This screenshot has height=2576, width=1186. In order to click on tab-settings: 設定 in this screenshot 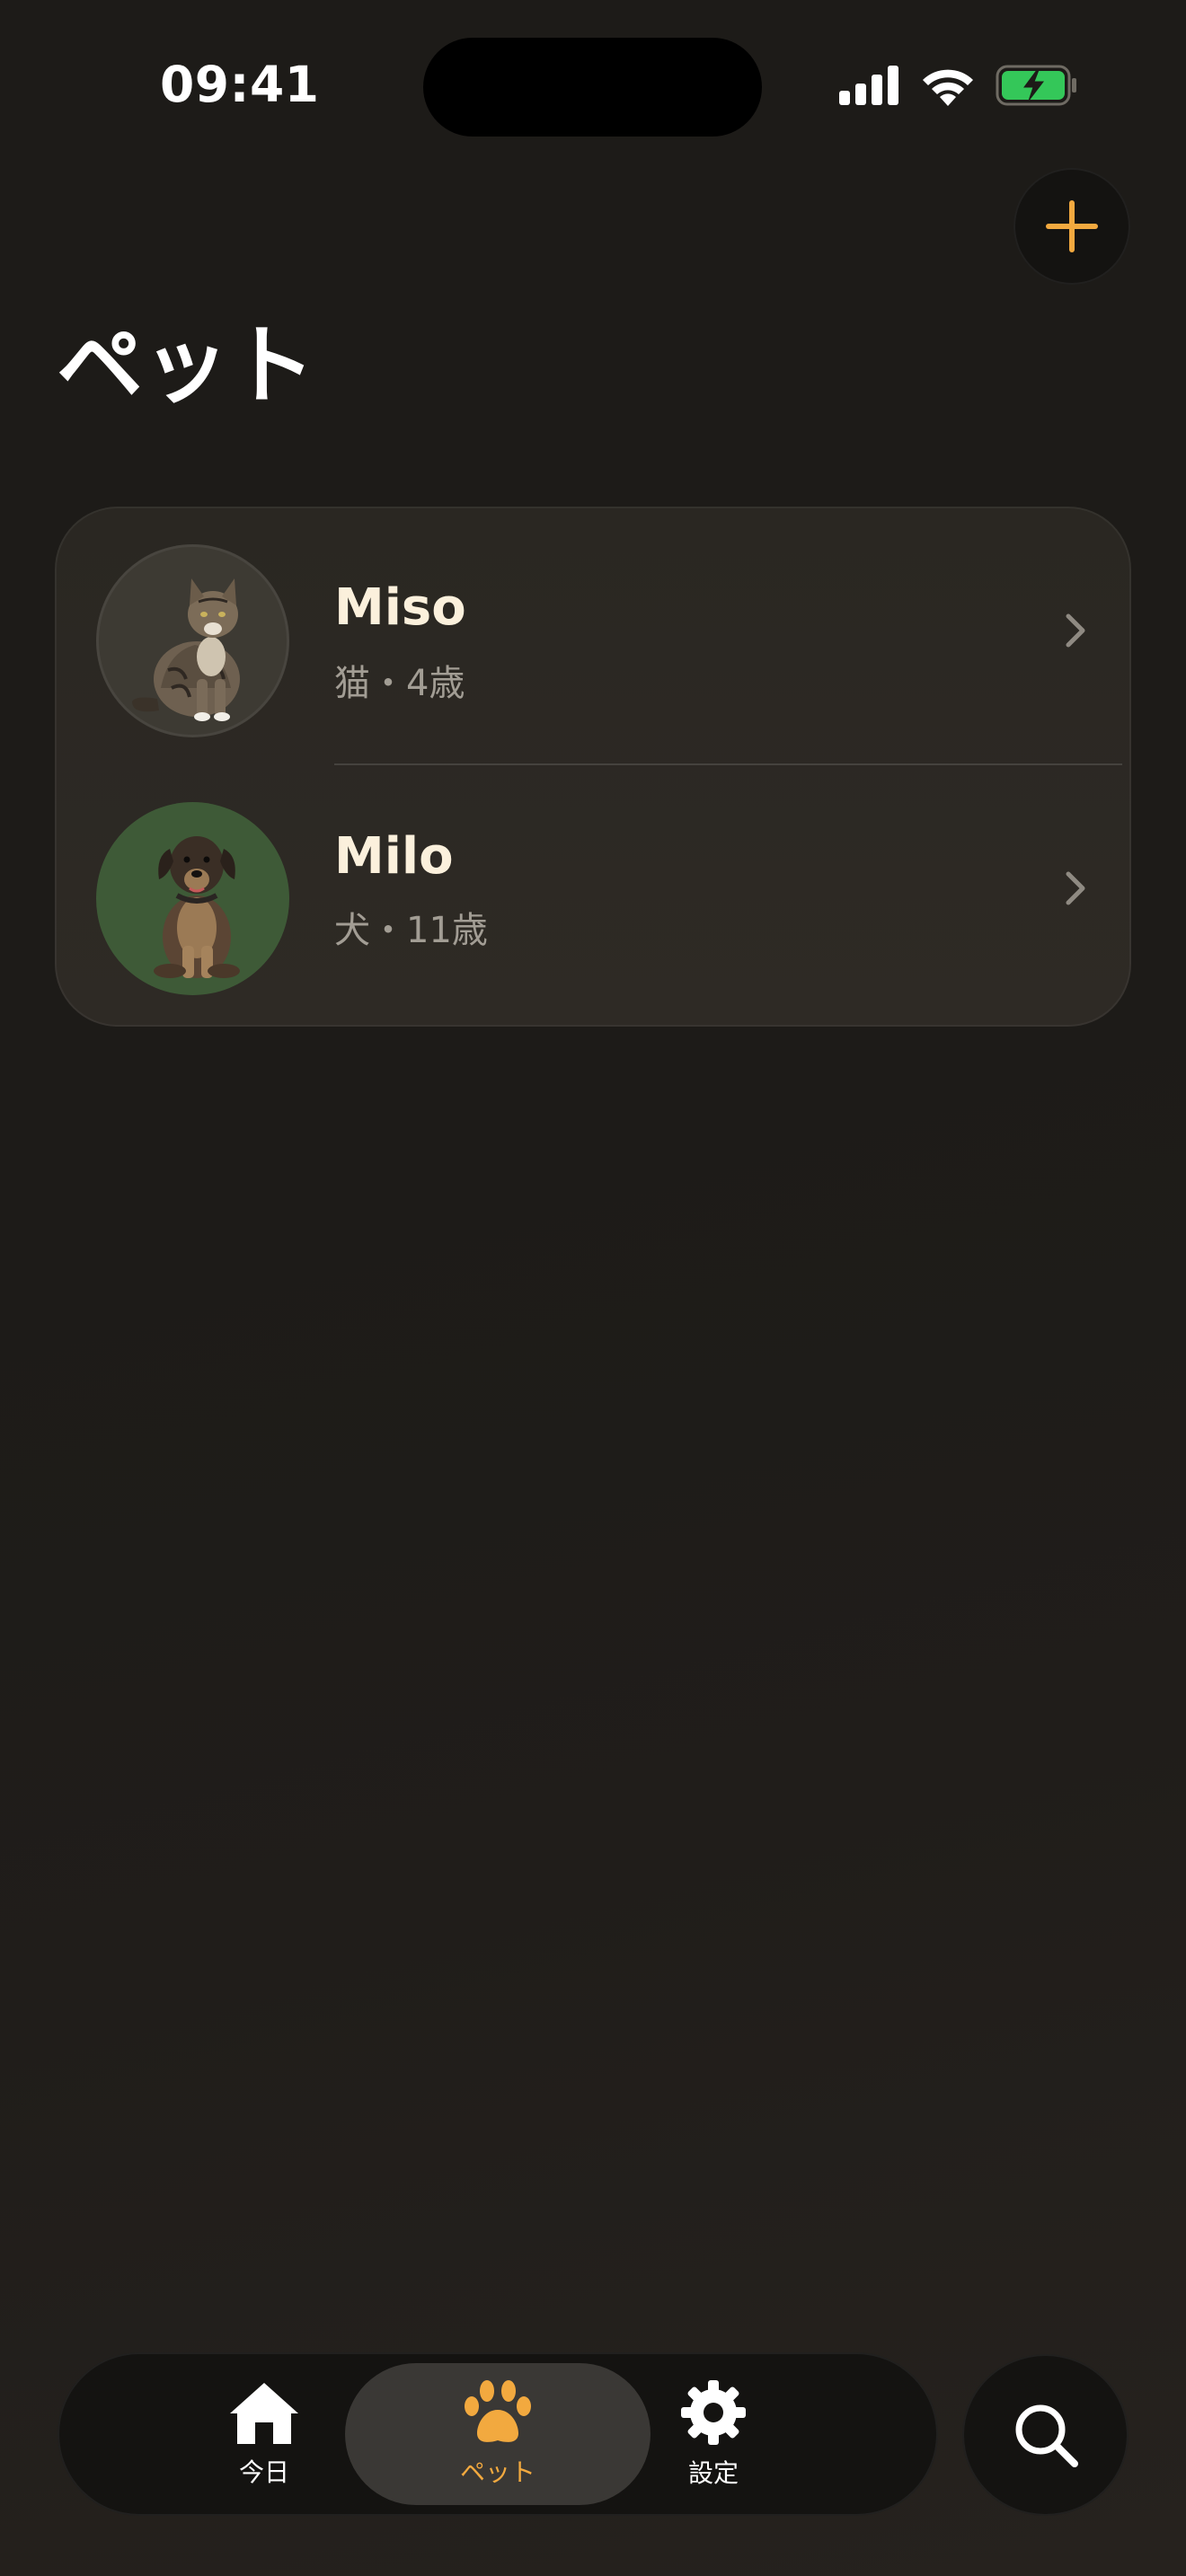, I will do `click(713, 2434)`.